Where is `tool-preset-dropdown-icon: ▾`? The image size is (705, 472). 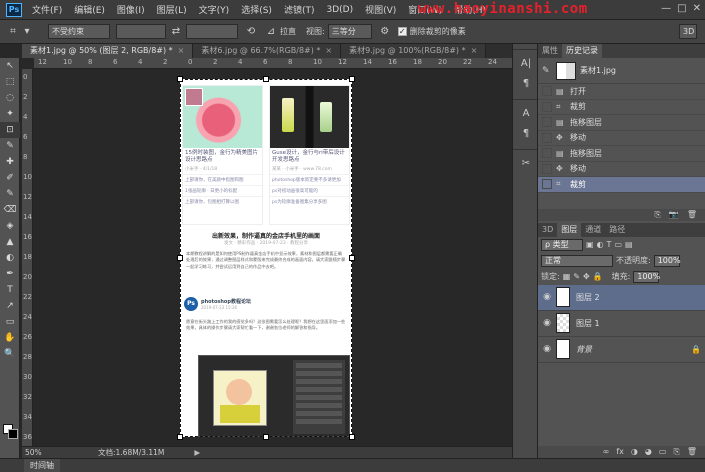
tool-preset-dropdown-icon: ▾ is located at coordinates (27, 32).